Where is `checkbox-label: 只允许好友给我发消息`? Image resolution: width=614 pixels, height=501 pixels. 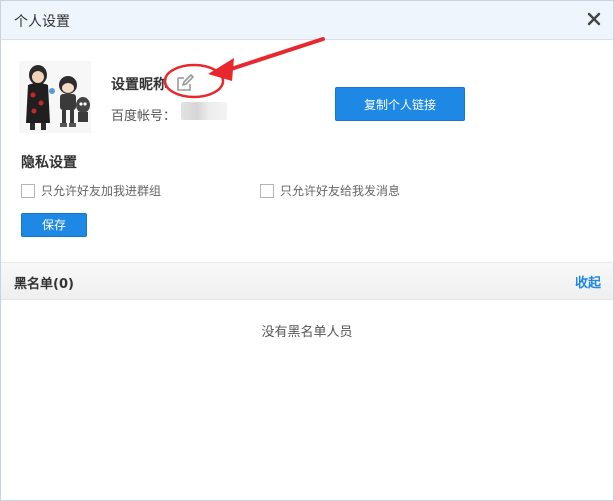 checkbox-label: 只允许好友给我发消息 is located at coordinates (340, 191).